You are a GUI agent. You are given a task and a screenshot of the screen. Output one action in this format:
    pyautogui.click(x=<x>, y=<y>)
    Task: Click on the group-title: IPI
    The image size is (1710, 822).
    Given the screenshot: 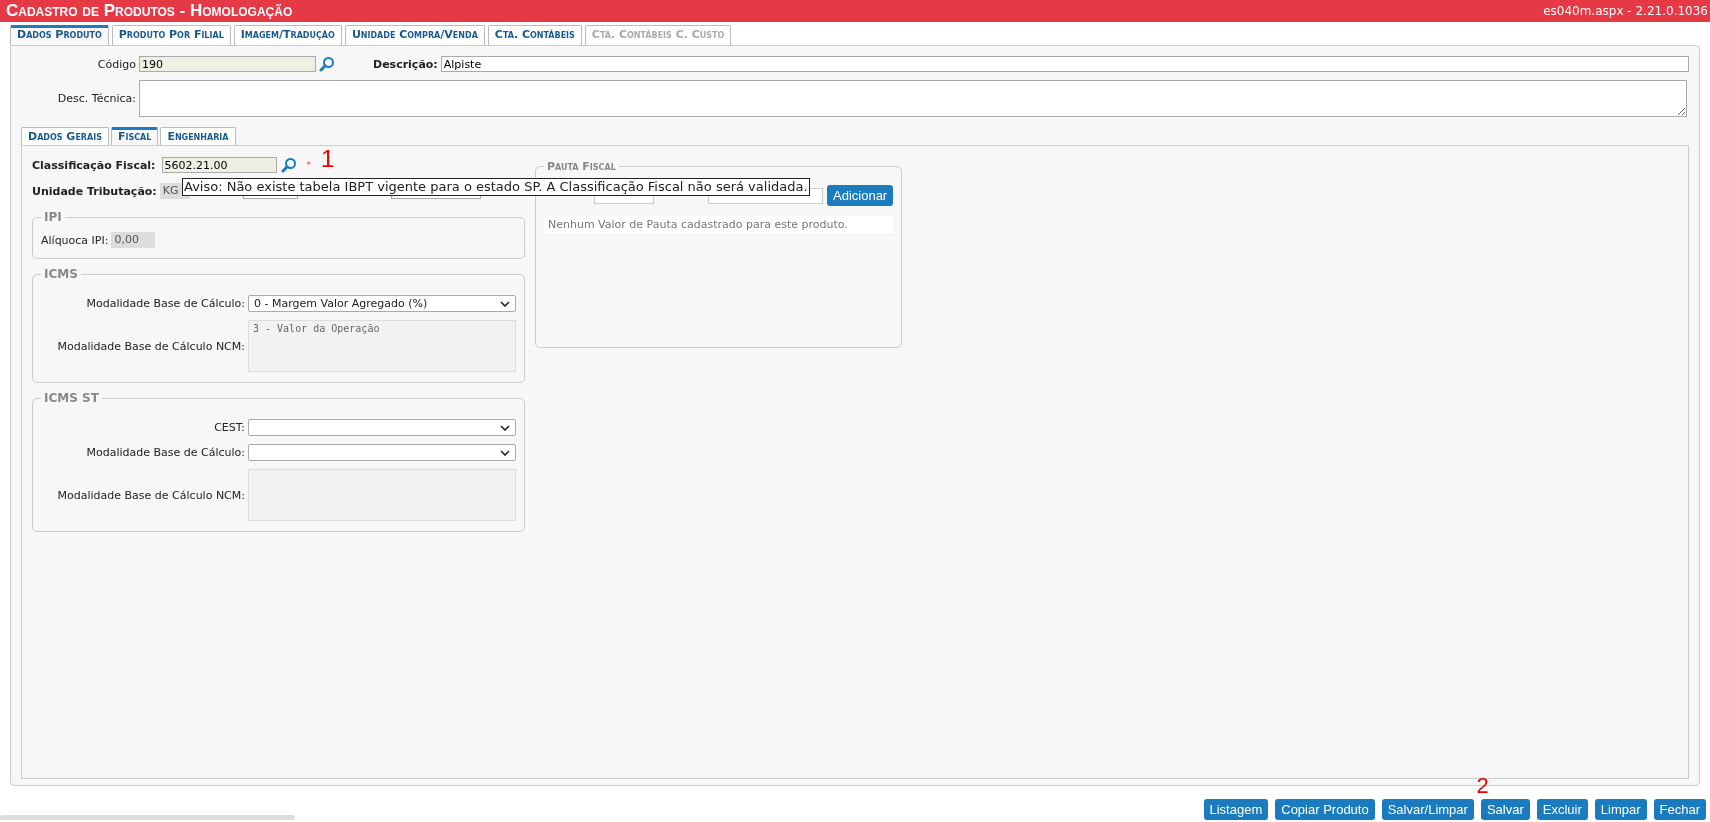 What is the action you would take?
    pyautogui.click(x=53, y=217)
    